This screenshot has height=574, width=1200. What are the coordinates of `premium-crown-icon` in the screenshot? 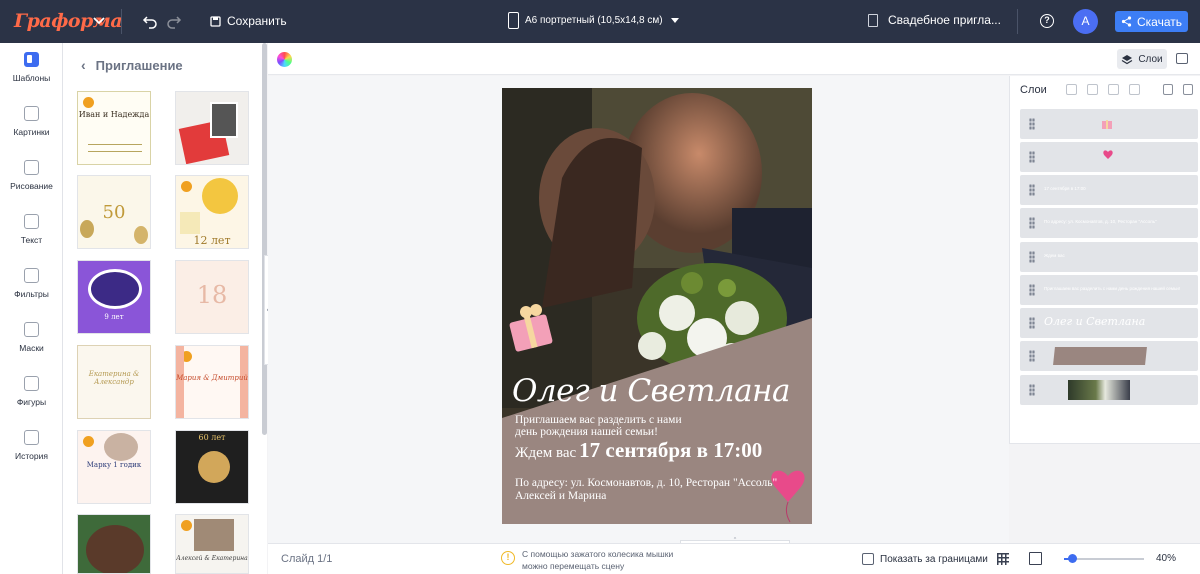 It's located at (186, 186).